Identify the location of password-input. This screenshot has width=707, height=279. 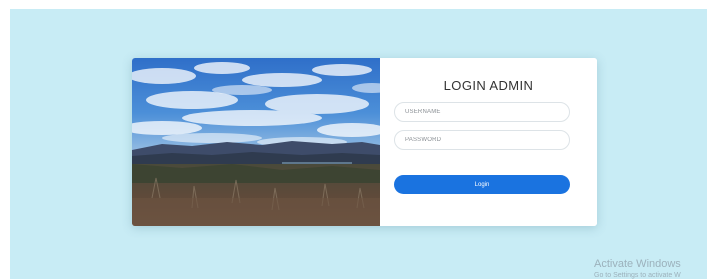
(482, 140).